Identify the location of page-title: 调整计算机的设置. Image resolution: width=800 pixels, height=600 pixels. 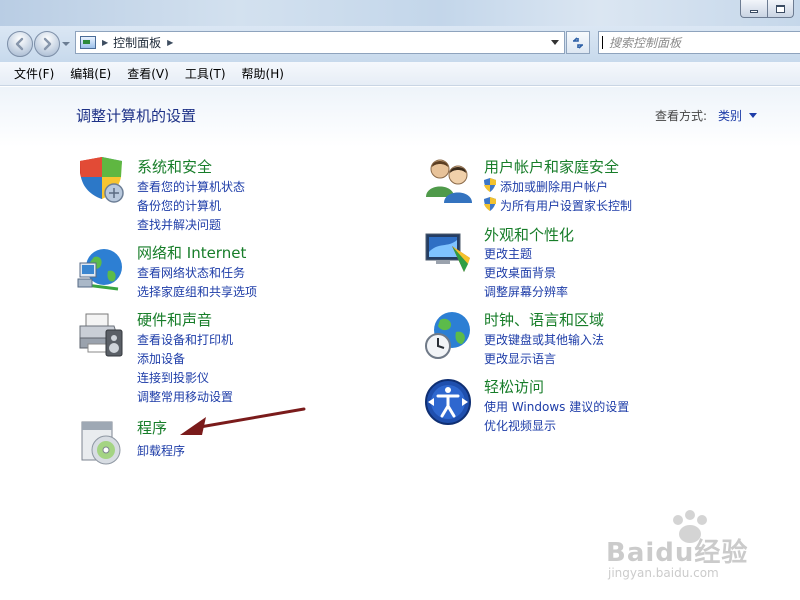
(136, 116).